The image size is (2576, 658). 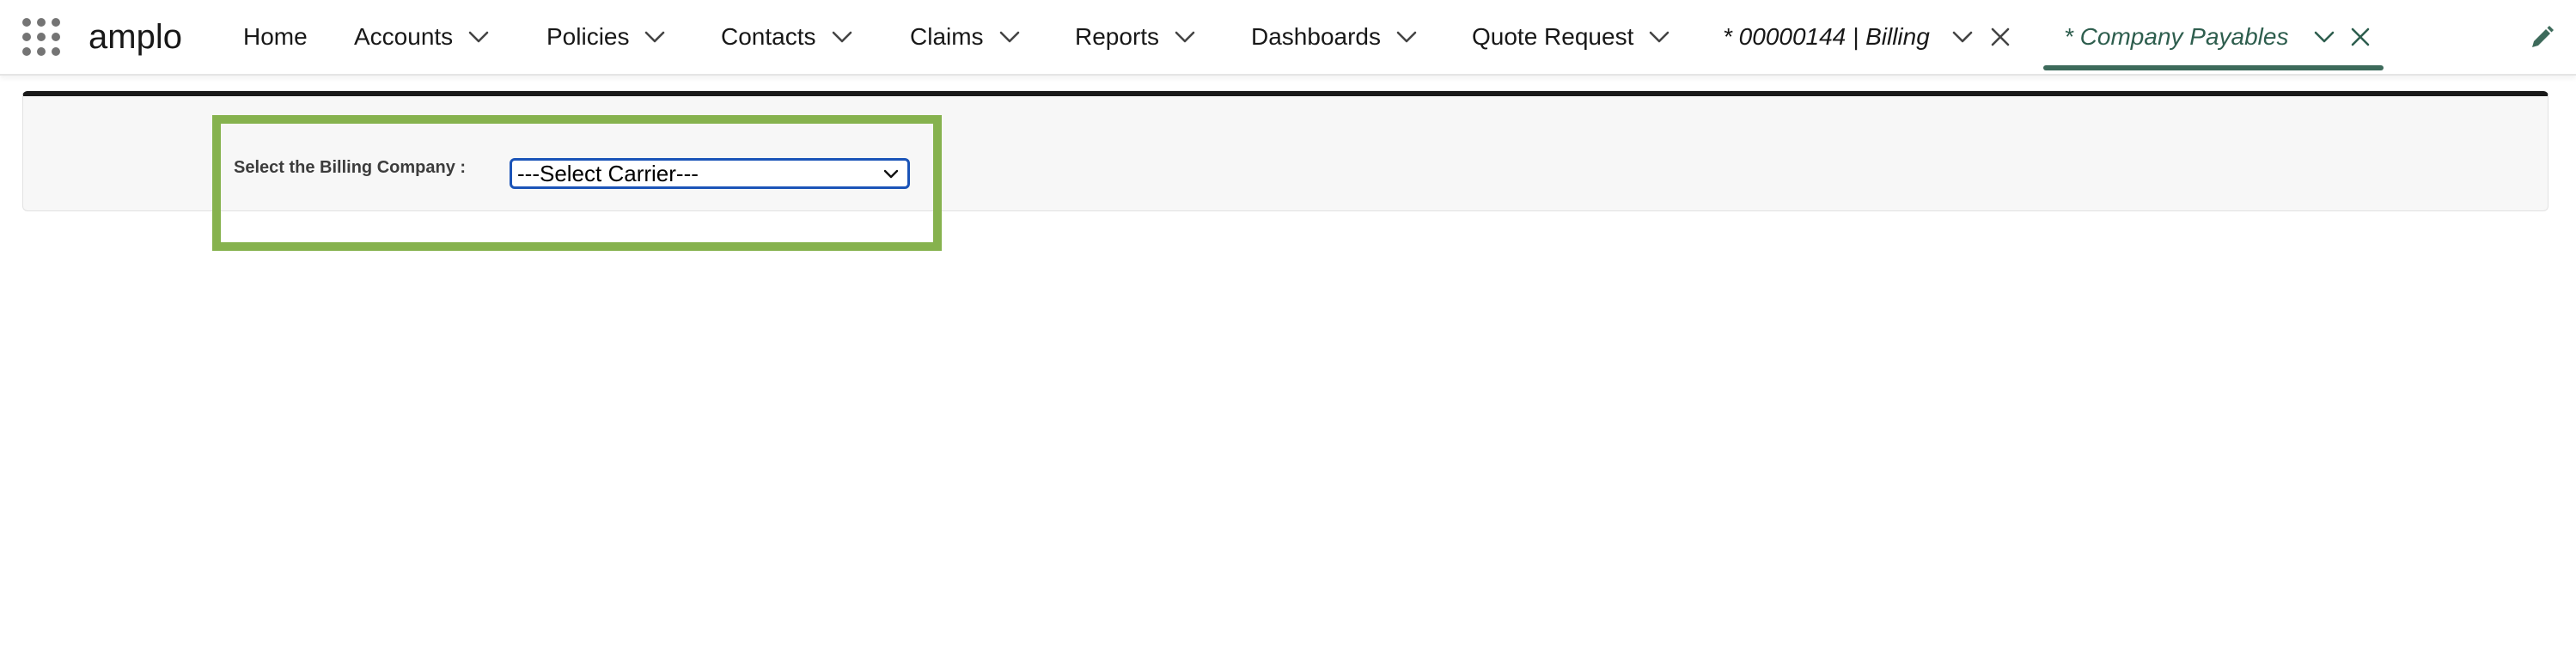 What do you see at coordinates (2541, 38) in the screenshot?
I see `pencil-icon` at bounding box center [2541, 38].